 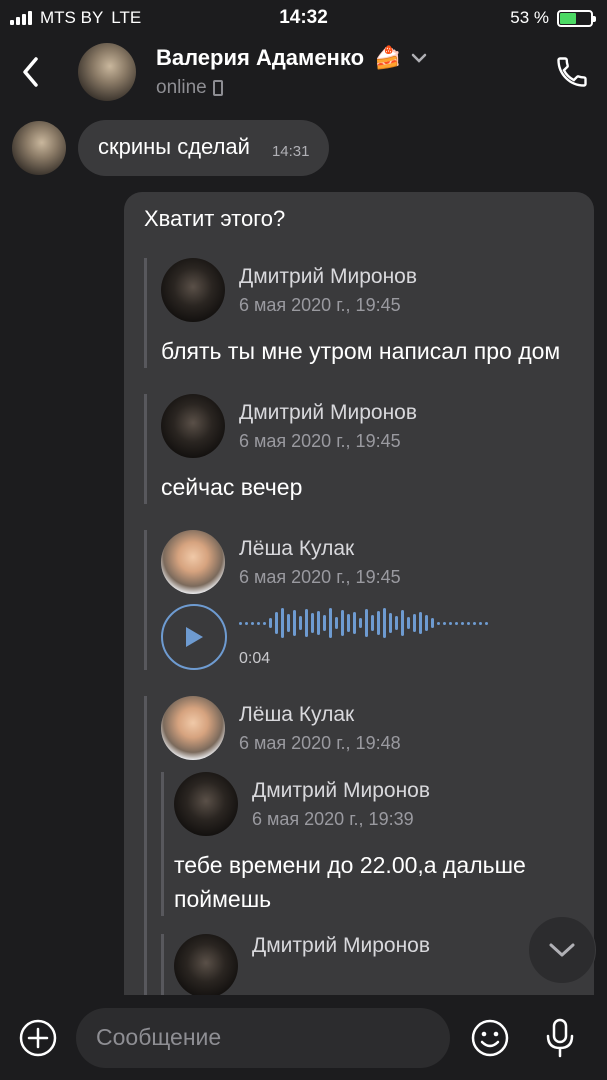 I want to click on sender-avatar, so click(x=39, y=148).